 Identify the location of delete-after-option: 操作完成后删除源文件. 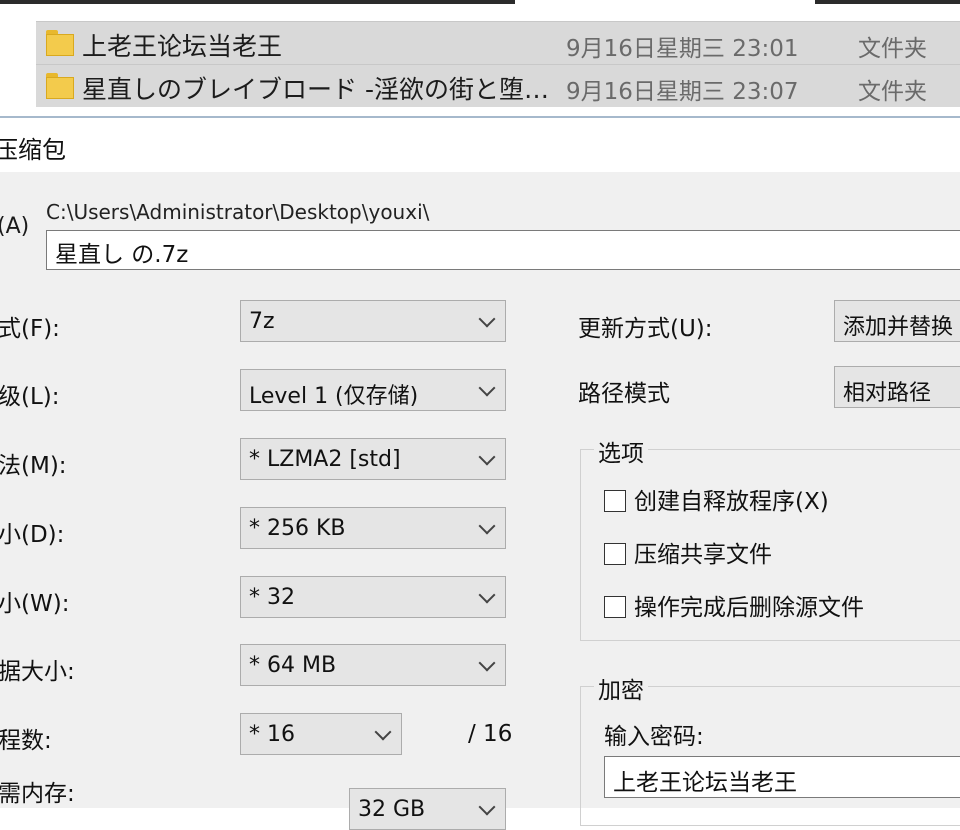
(734, 605).